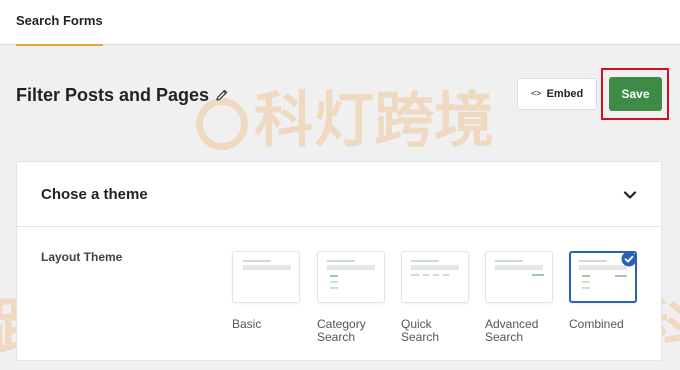  I want to click on theme-option-quick-search, so click(435, 277).